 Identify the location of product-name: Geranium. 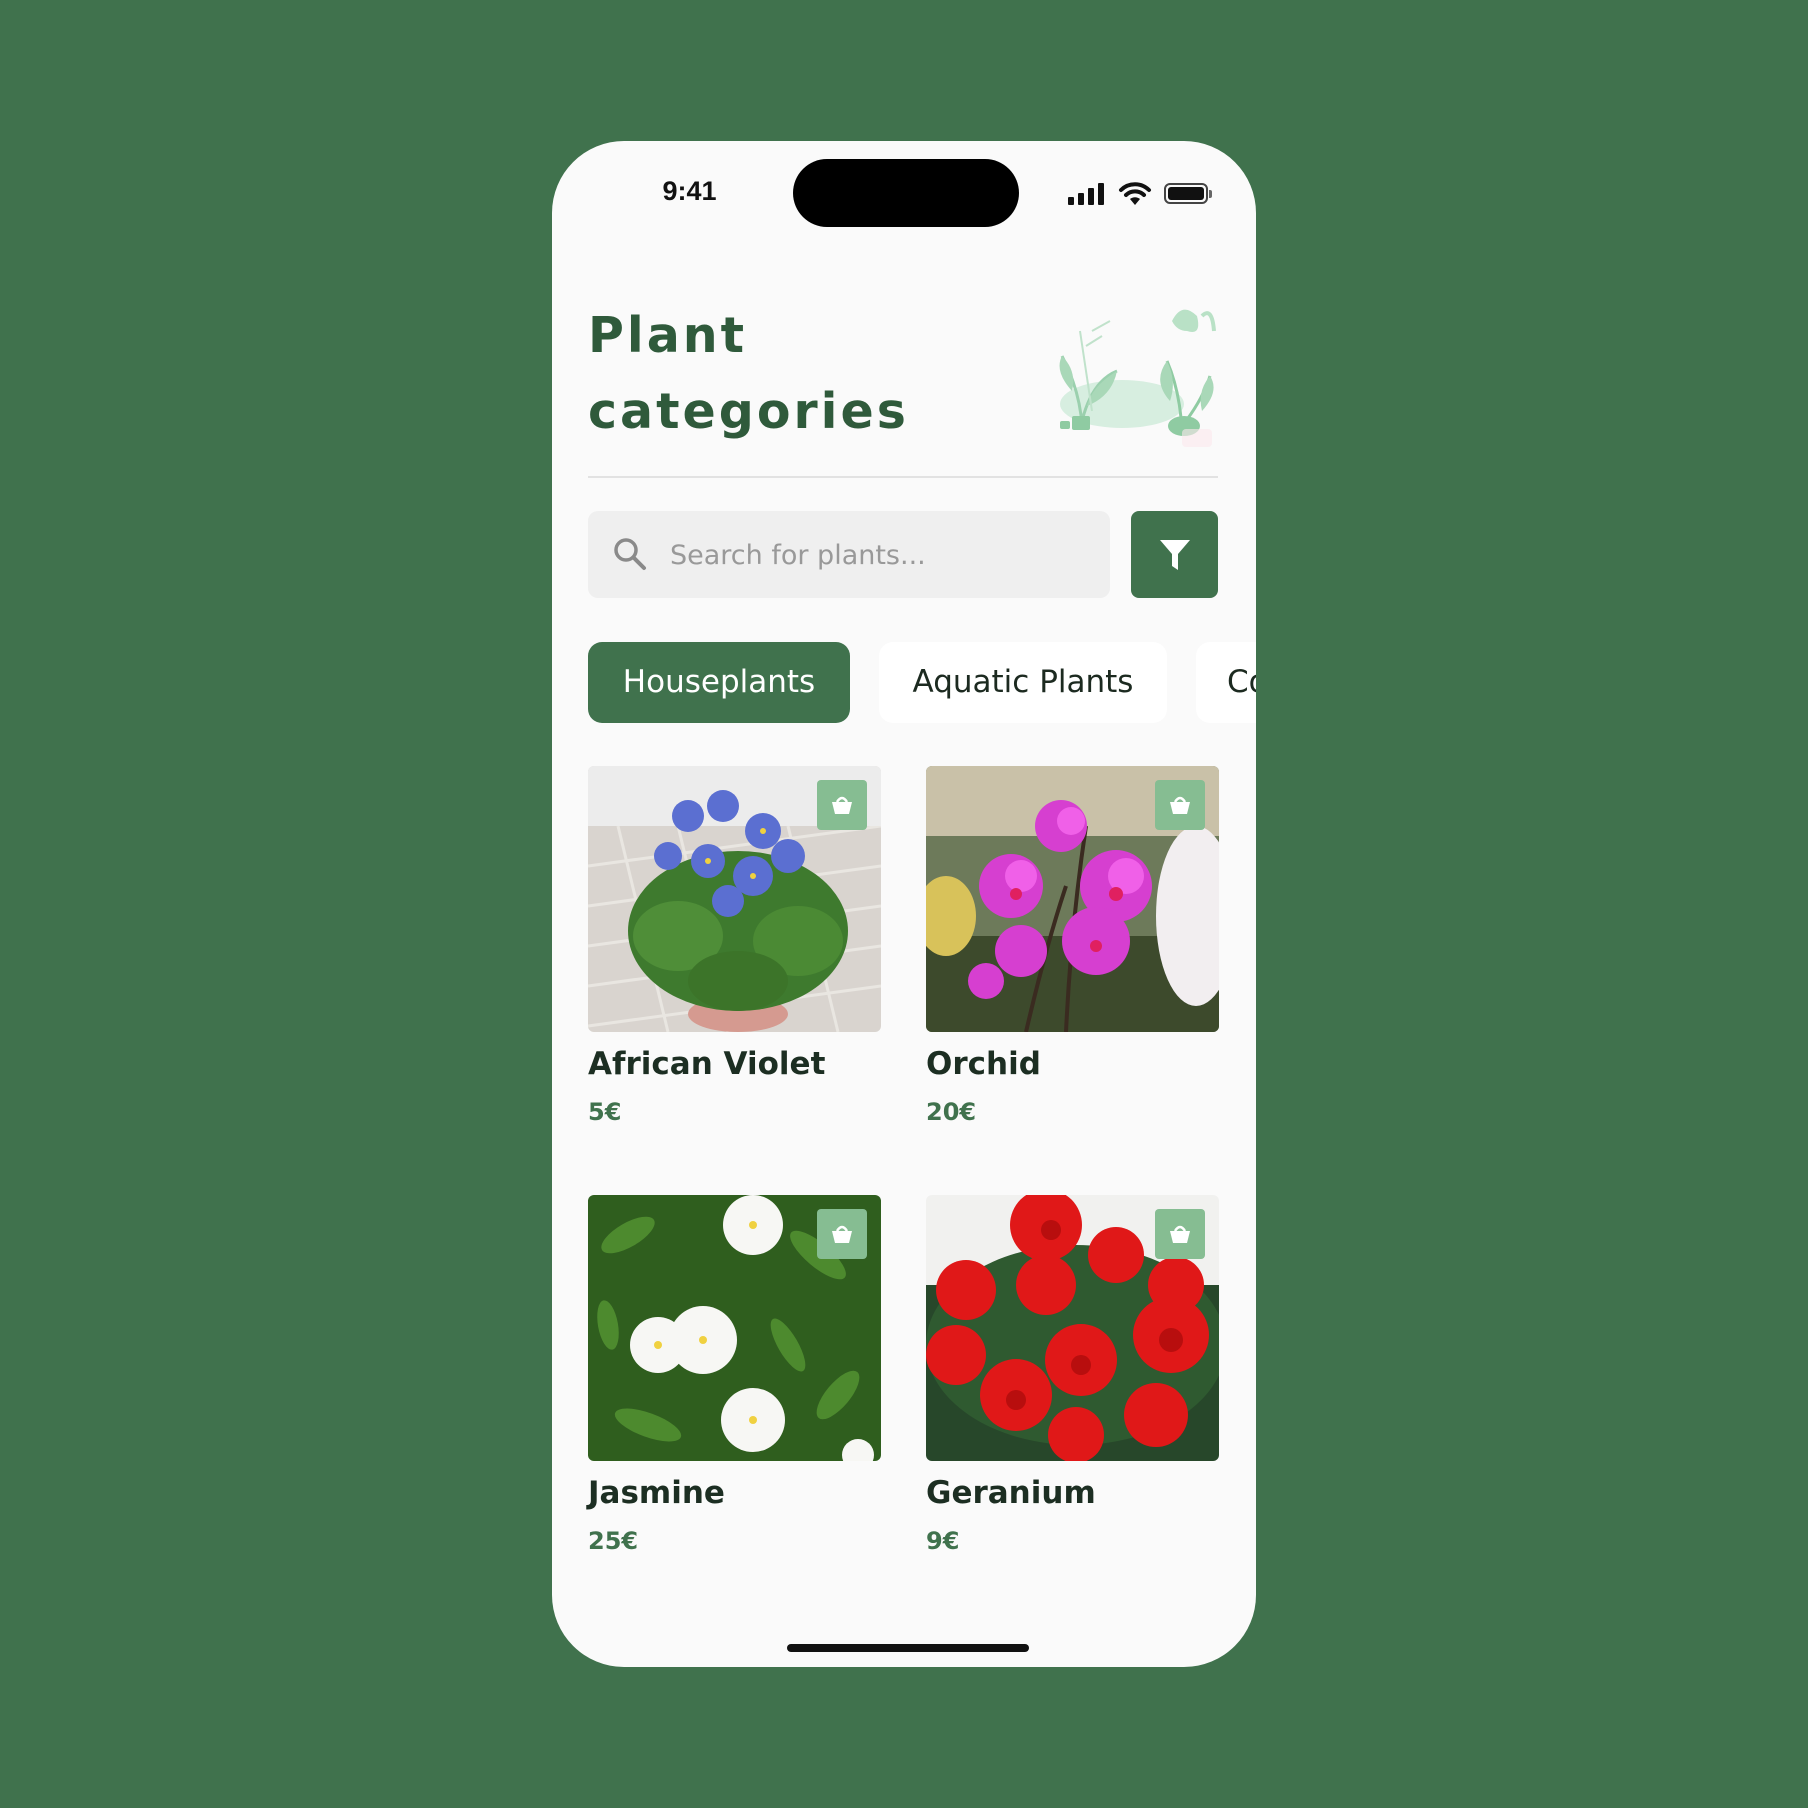
(1011, 1493).